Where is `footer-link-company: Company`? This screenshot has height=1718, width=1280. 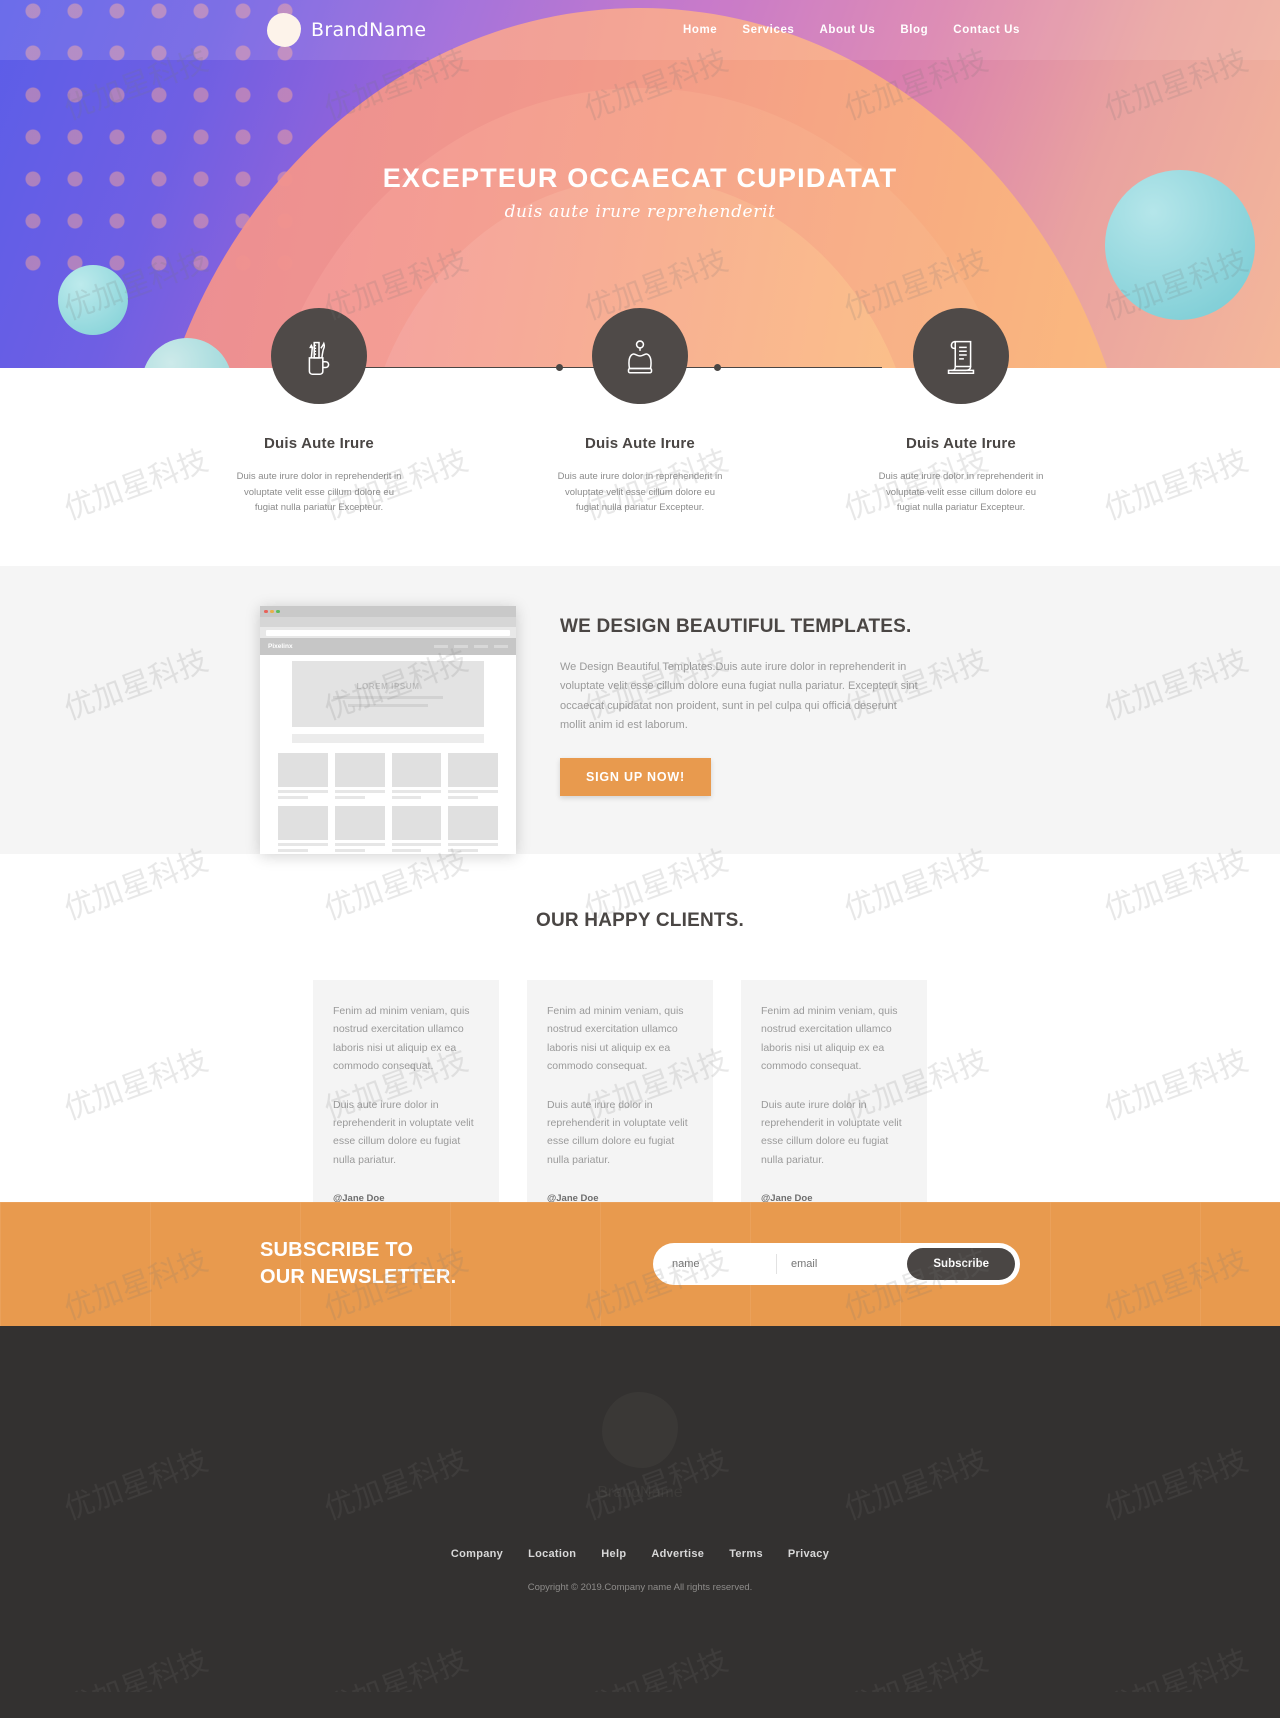
footer-link-company: Company is located at coordinates (477, 1554).